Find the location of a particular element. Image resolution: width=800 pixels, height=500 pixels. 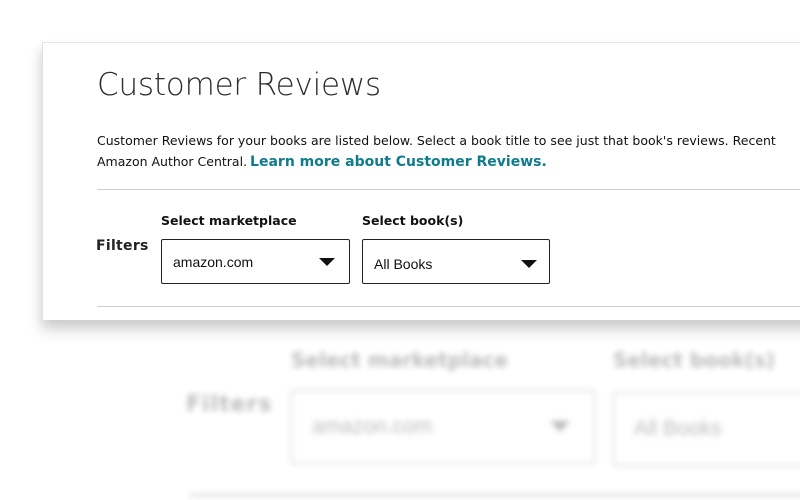

marketplace-select: amazon.com is located at coordinates (255, 261).